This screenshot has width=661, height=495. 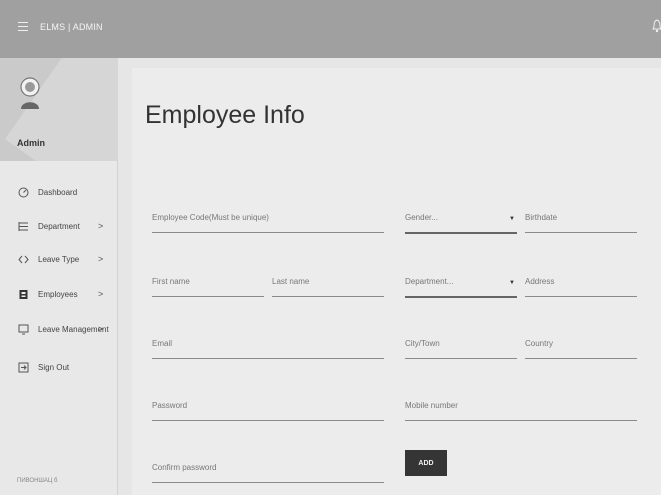 What do you see at coordinates (581, 349) in the screenshot?
I see `country-field: Country` at bounding box center [581, 349].